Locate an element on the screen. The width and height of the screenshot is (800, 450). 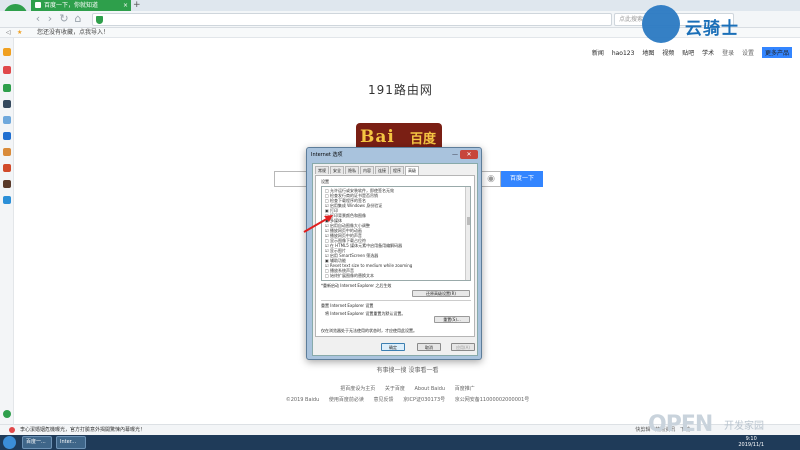
security-shield-icon is located at coordinates (99, 20).